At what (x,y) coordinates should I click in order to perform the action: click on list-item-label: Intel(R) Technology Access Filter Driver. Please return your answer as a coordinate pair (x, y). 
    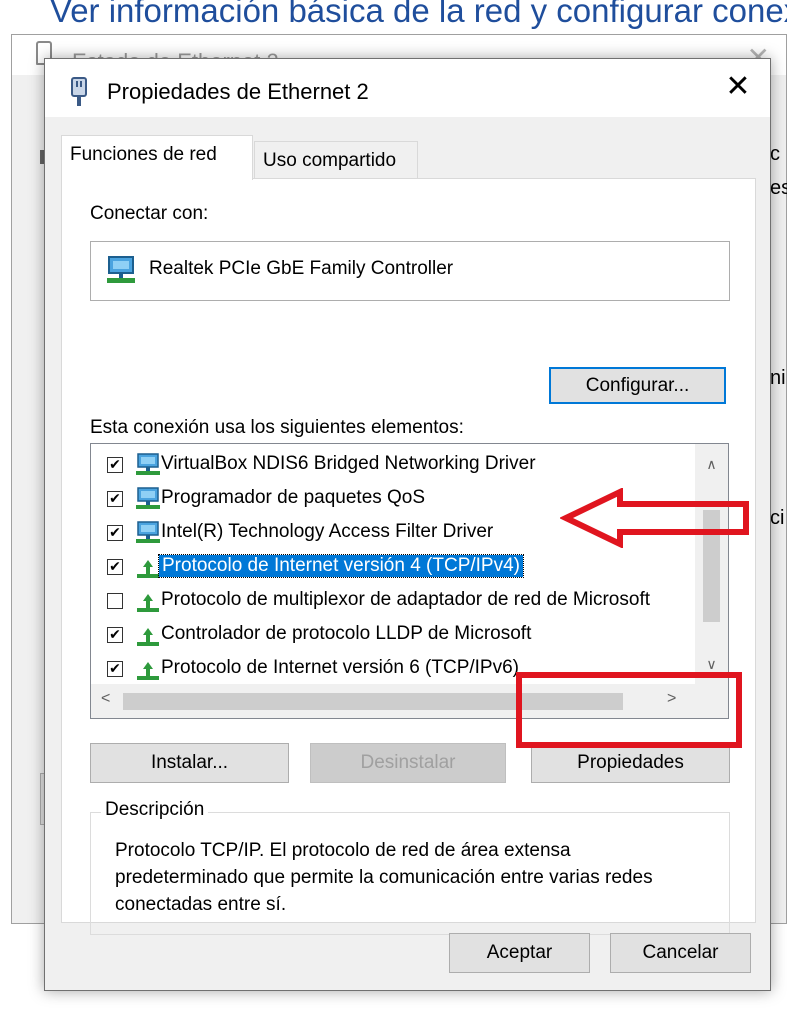
    Looking at the image, I should click on (327, 531).